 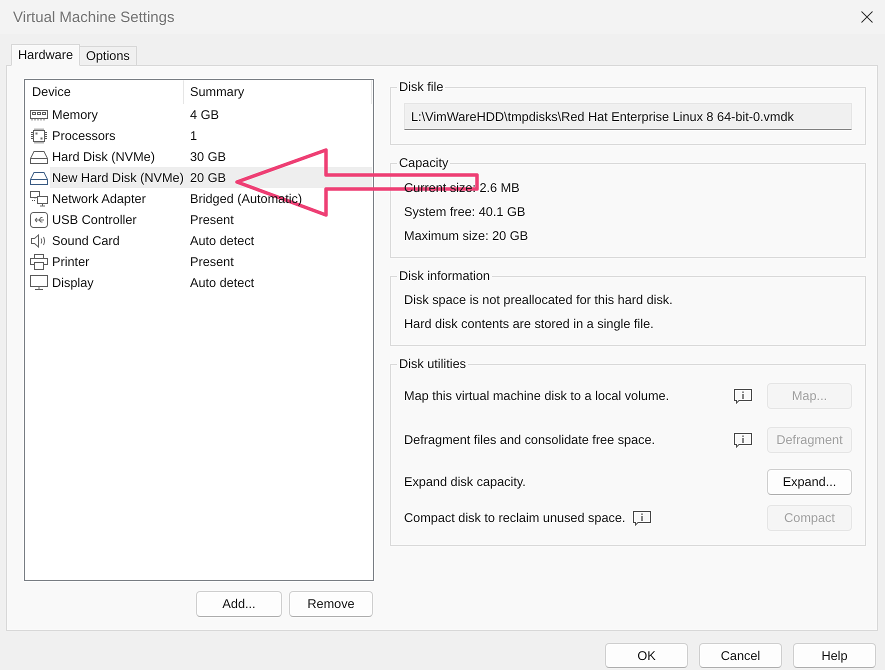 What do you see at coordinates (432, 364) in the screenshot?
I see `group-title: Disk utilities` at bounding box center [432, 364].